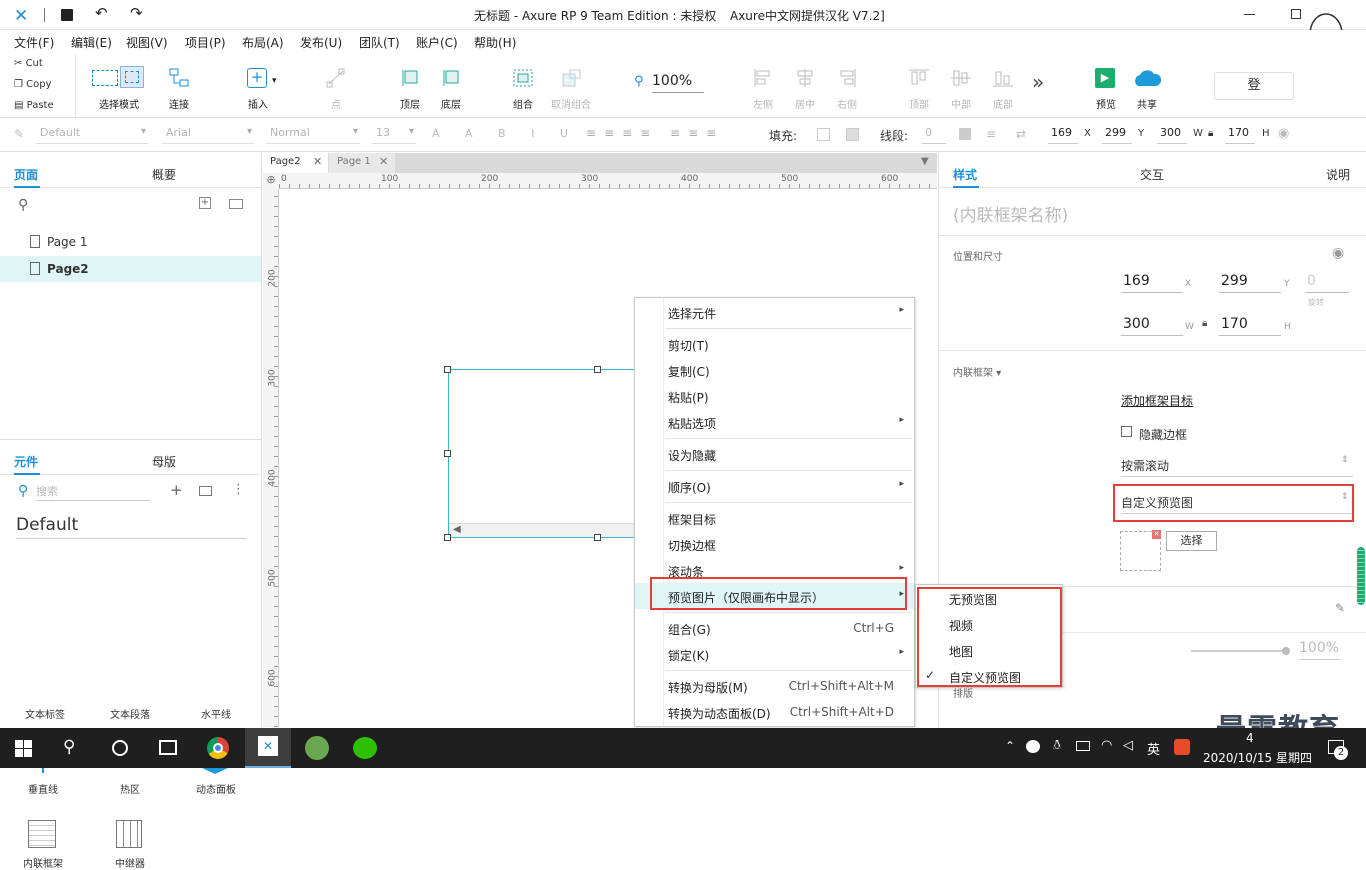  What do you see at coordinates (1172, 135) in the screenshot?
I see `w-input: 300` at bounding box center [1172, 135].